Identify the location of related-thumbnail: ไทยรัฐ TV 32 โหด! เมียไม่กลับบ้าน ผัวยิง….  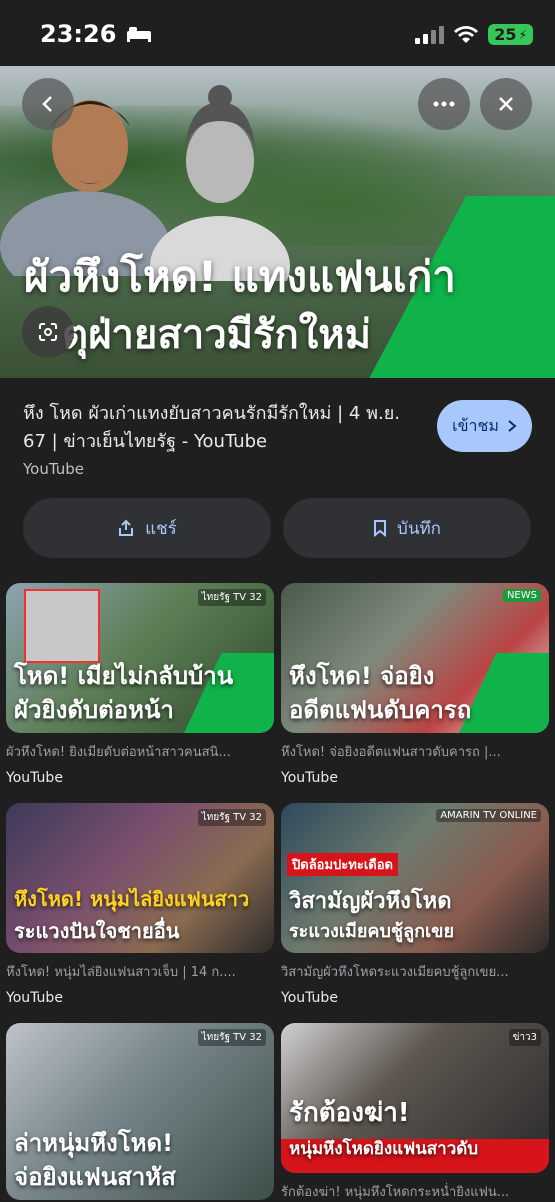
(140, 658).